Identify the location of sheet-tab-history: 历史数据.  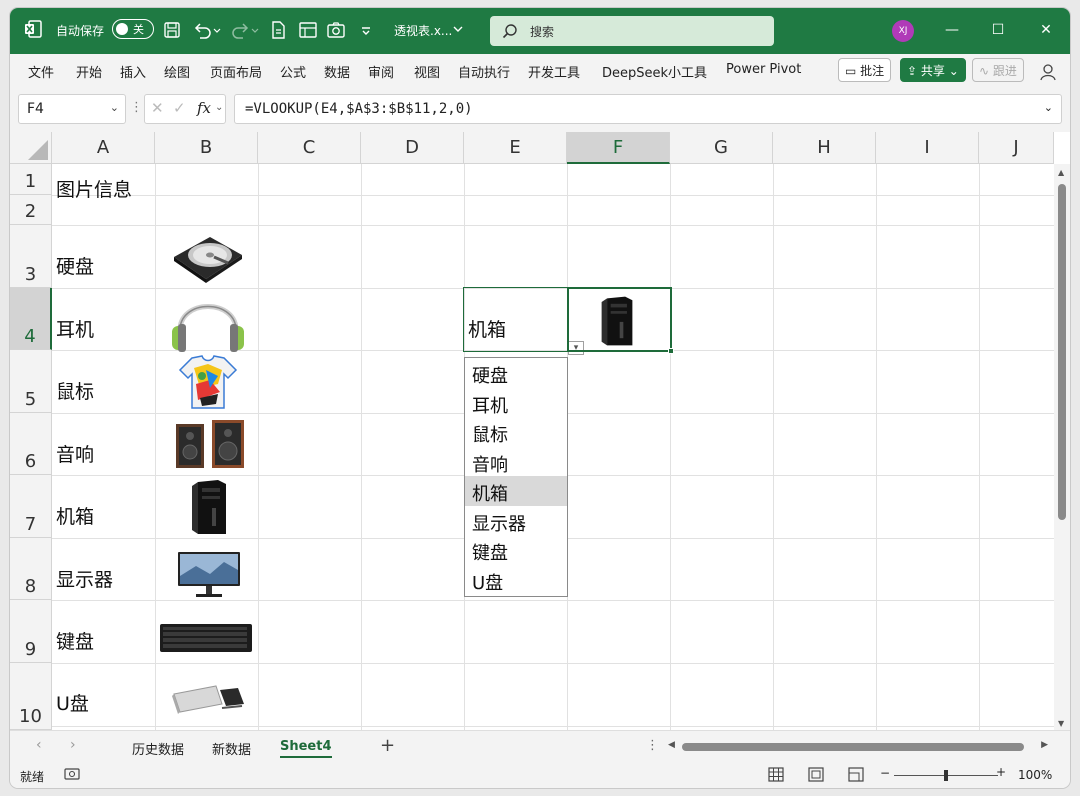
(158, 748).